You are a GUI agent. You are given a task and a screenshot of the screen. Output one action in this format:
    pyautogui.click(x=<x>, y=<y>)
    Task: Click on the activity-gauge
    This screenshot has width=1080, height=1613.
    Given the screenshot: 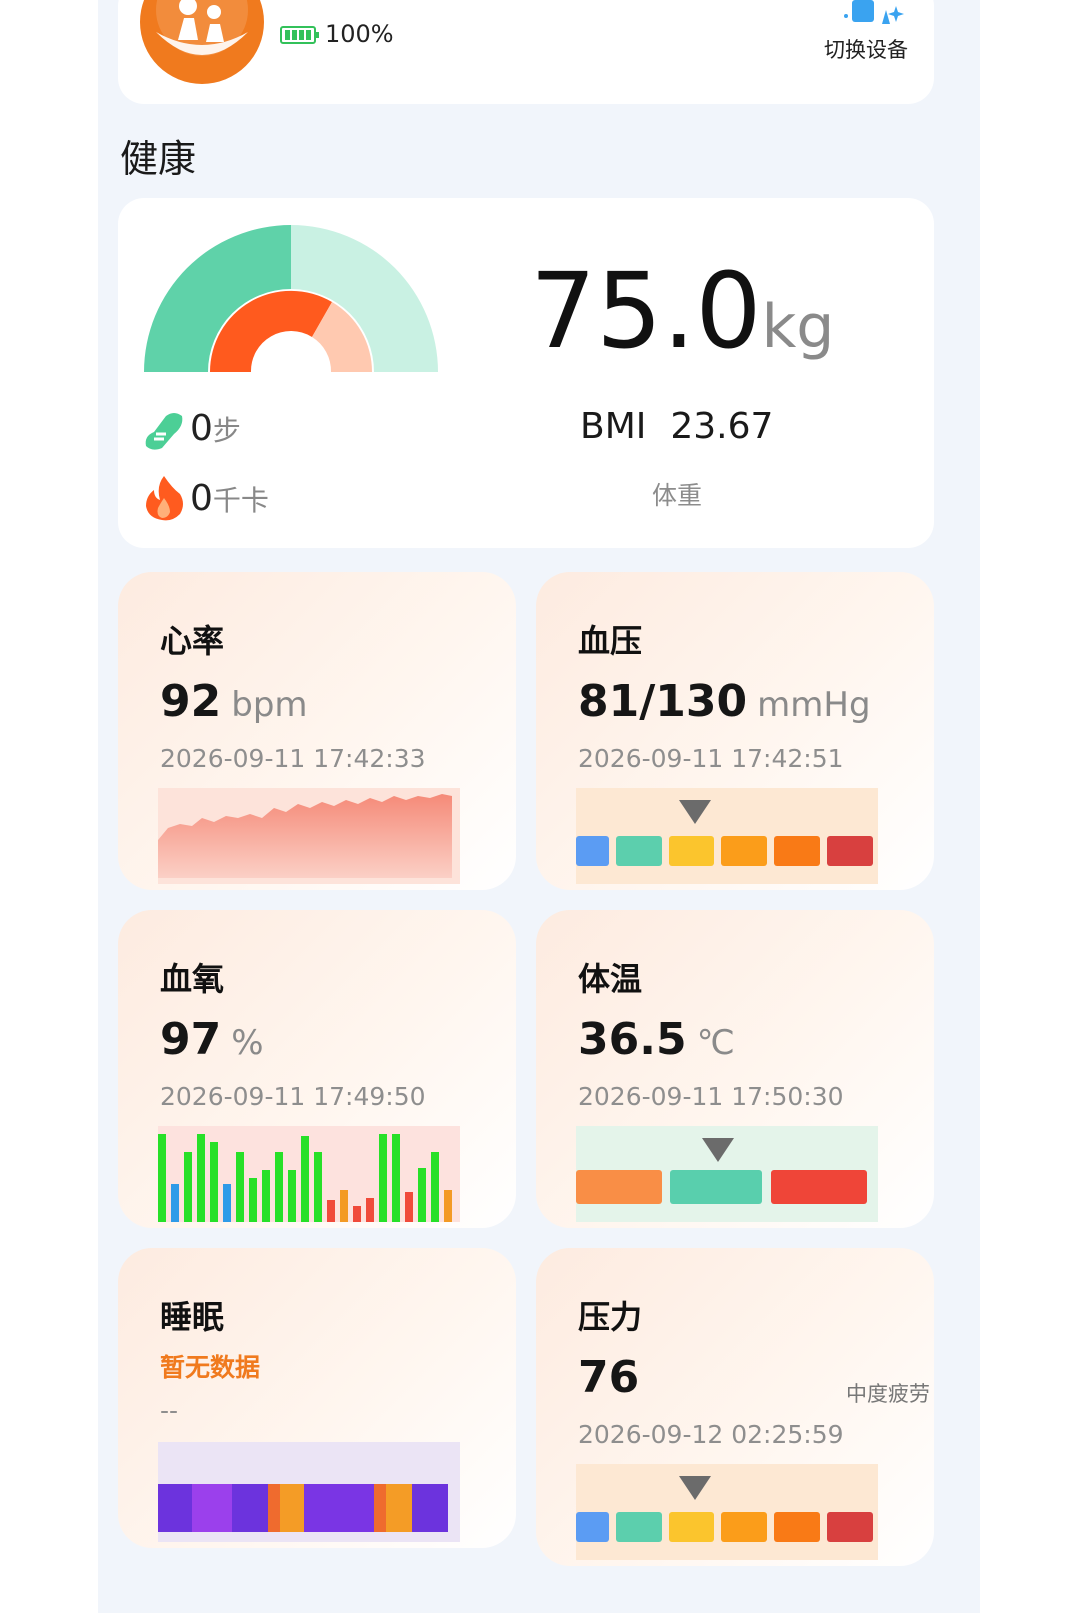 What is the action you would take?
    pyautogui.click(x=291, y=298)
    